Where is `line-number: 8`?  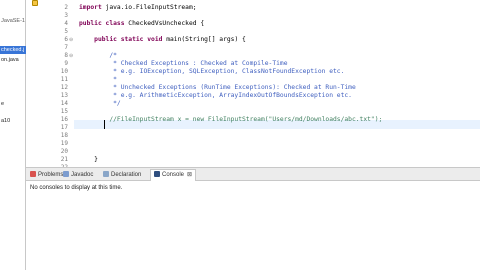
line-number: 8 is located at coordinates (66, 55).